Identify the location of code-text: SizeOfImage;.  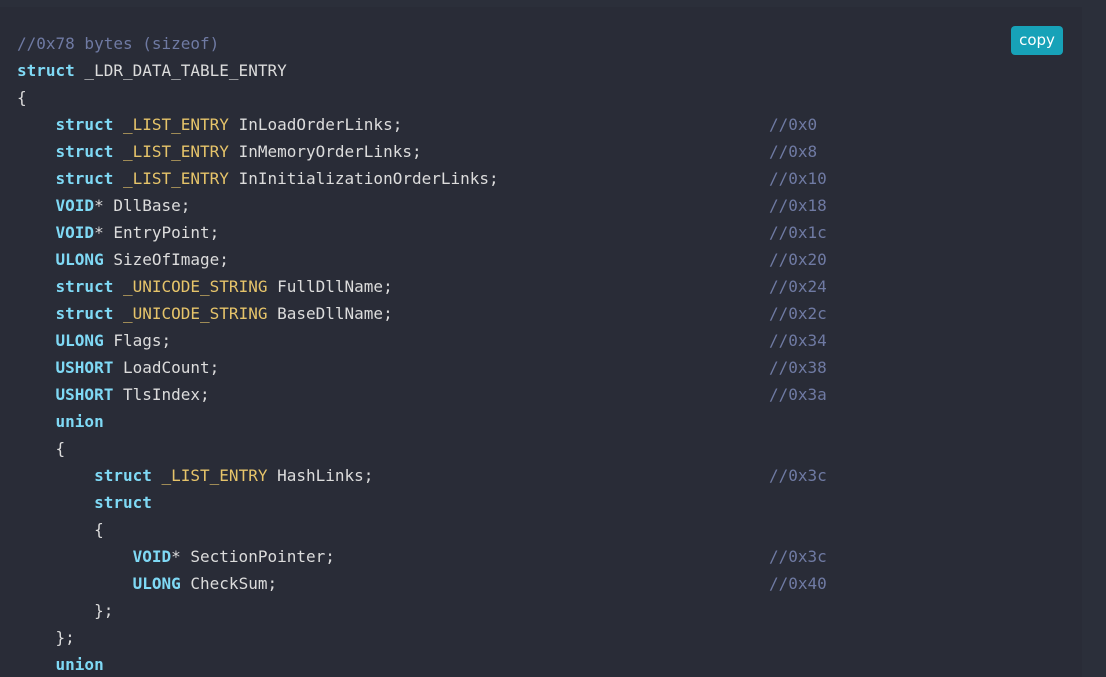
(166, 259).